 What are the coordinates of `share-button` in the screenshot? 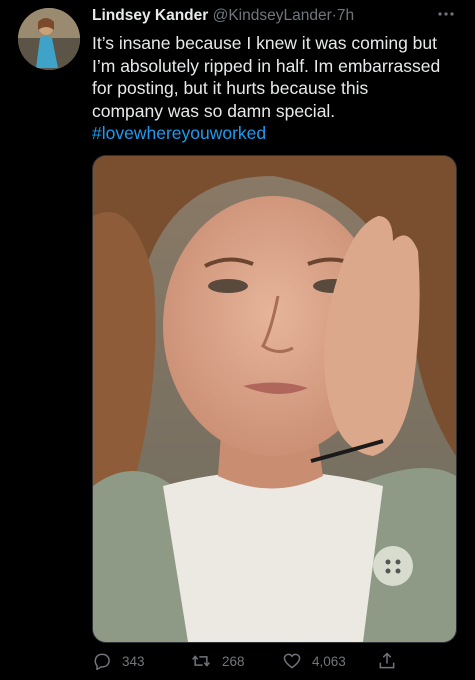 It's located at (392, 661).